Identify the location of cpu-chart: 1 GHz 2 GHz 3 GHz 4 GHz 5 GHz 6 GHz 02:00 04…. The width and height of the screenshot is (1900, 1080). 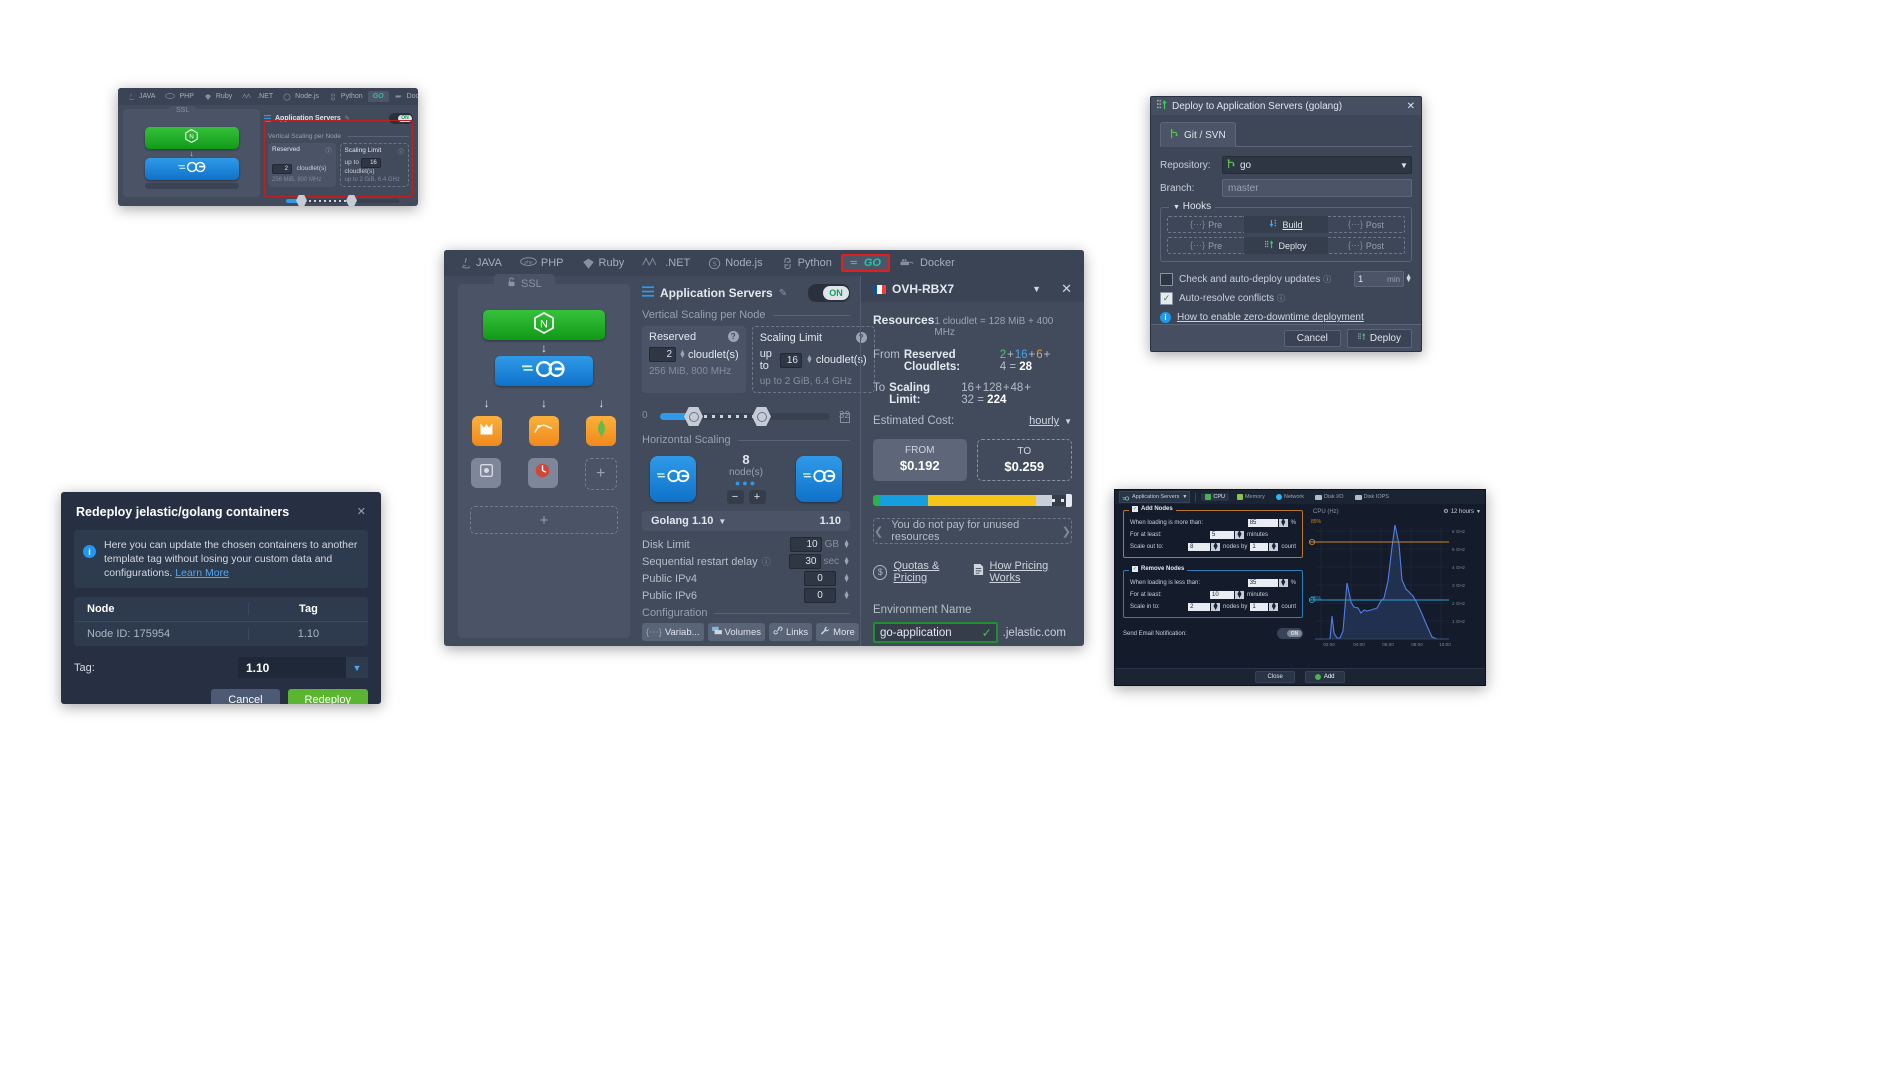
(1395, 587).